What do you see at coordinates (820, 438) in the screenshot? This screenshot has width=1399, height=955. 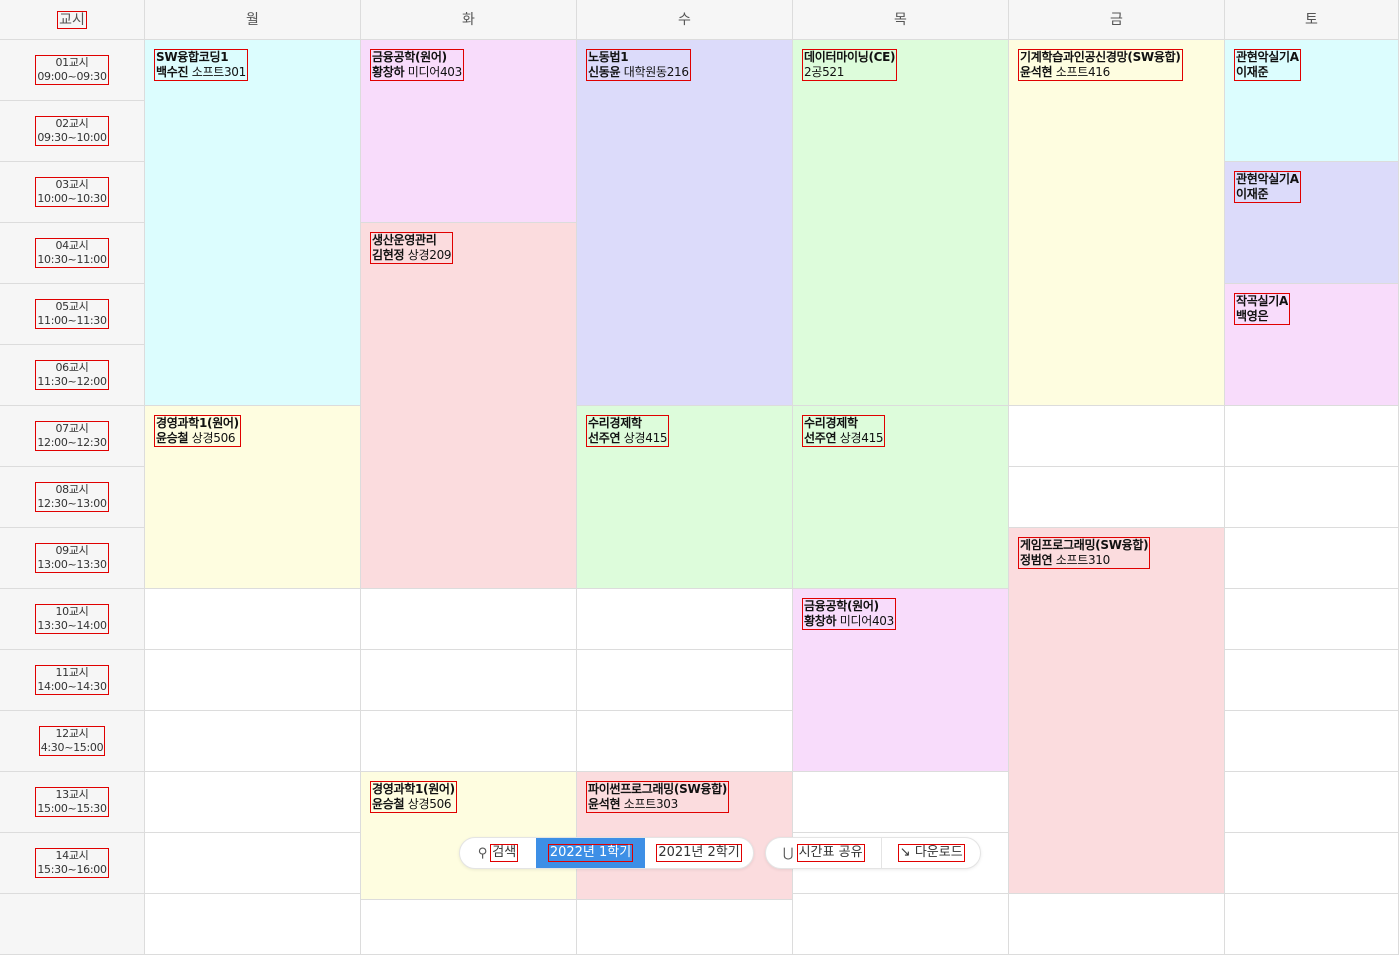 I see `course-professor: 선주연` at bounding box center [820, 438].